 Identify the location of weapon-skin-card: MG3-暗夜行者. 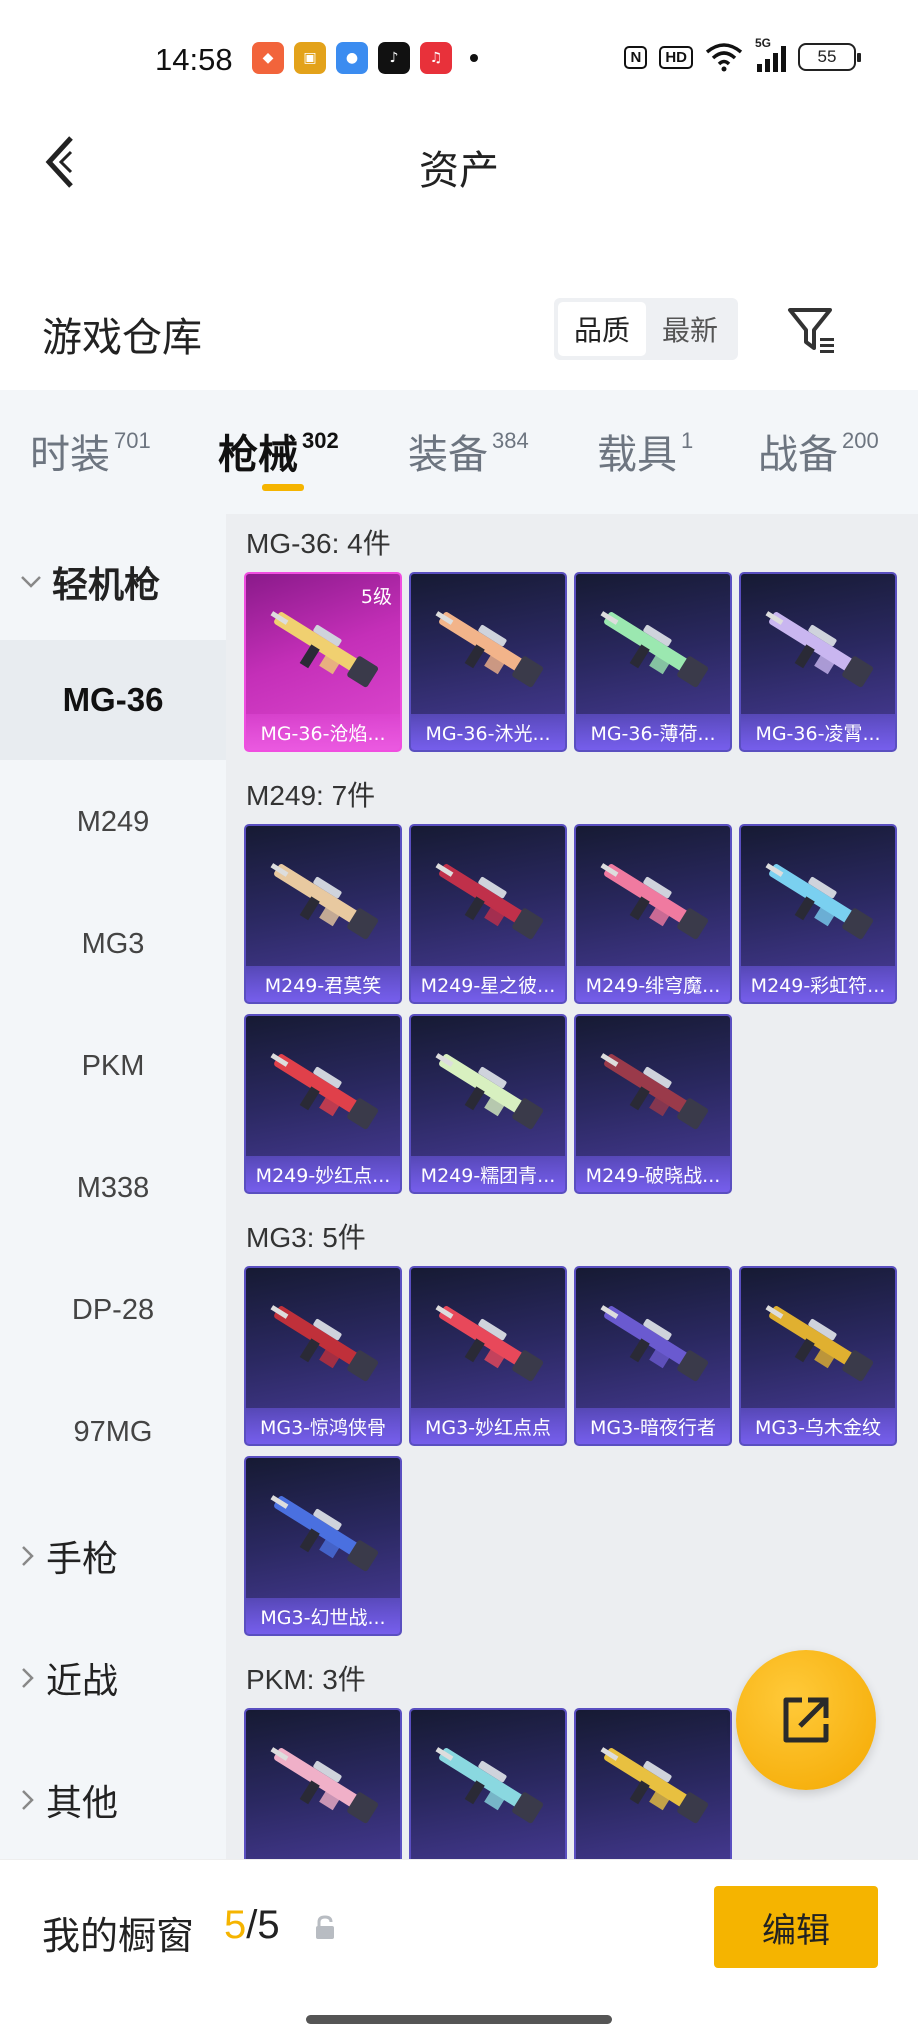
(653, 1356).